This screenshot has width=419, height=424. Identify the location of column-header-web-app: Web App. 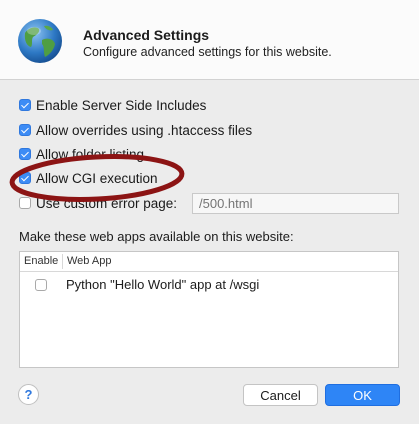
(89, 261).